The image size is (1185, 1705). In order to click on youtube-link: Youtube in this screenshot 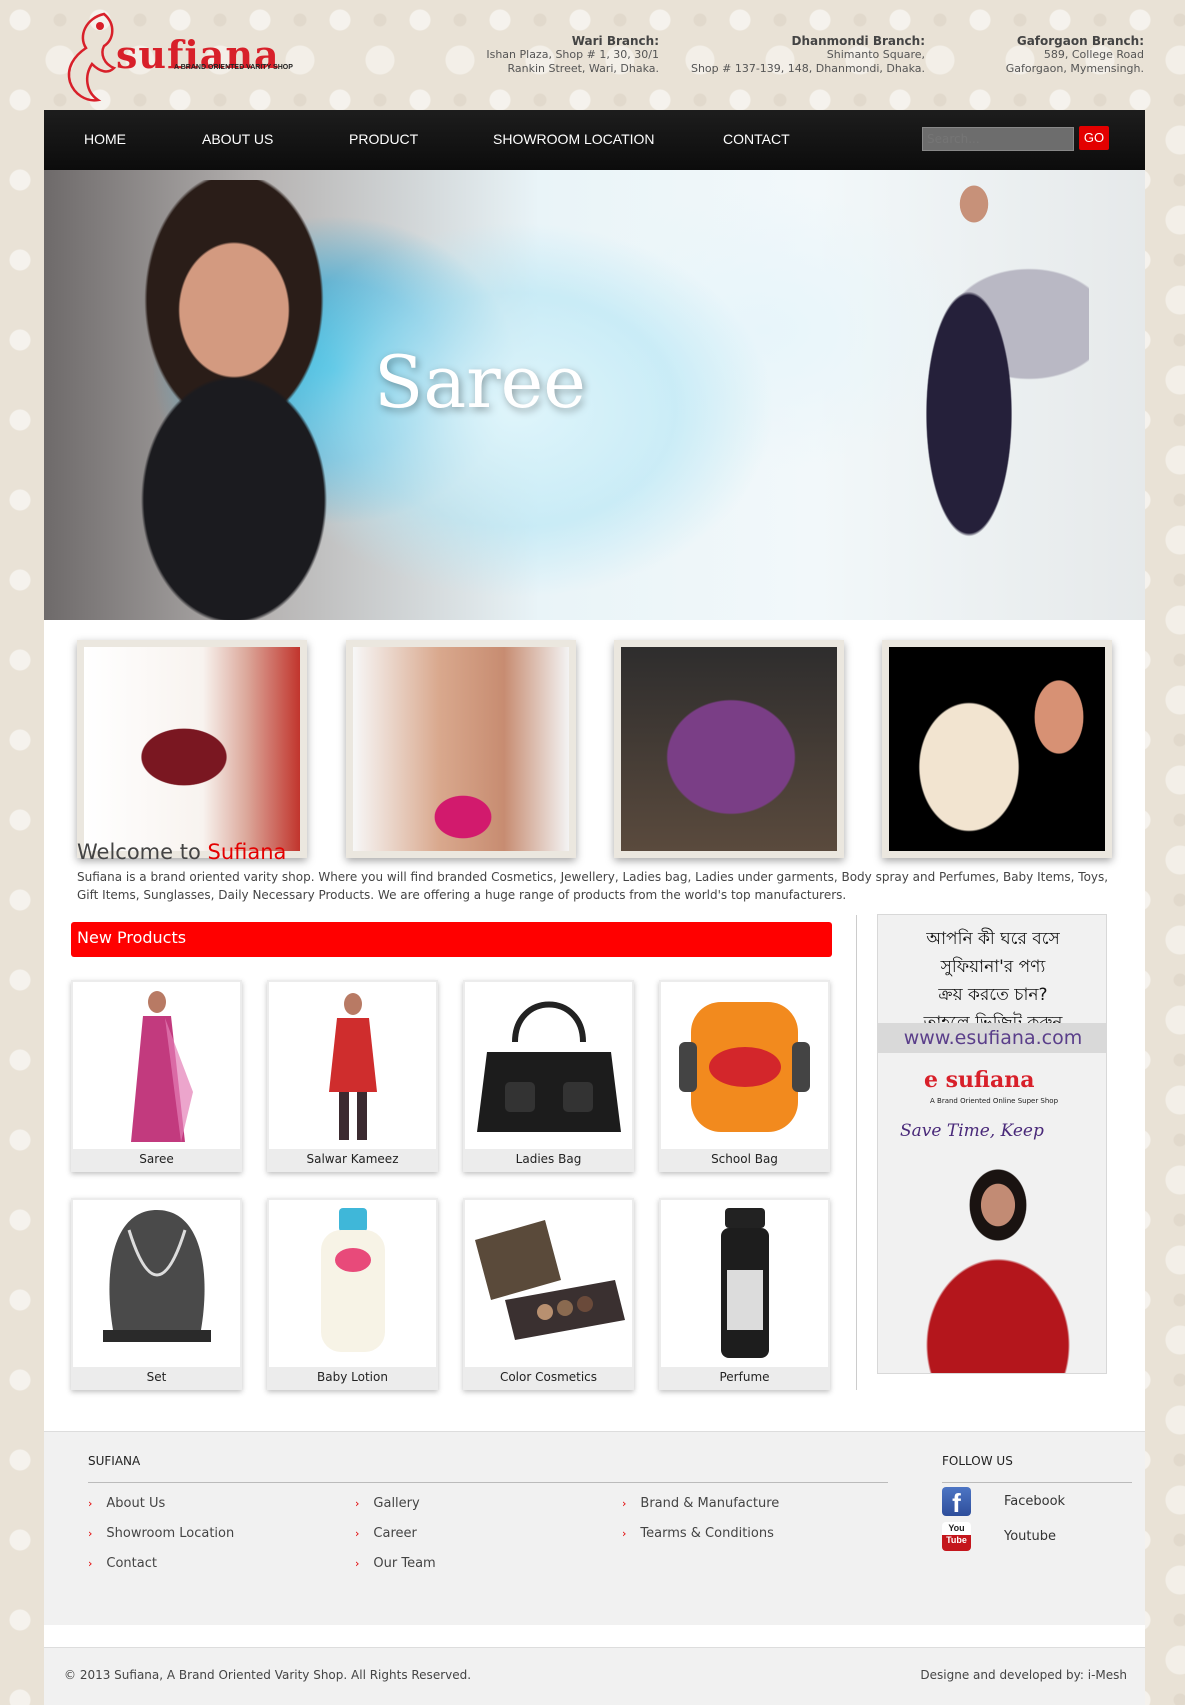, I will do `click(1030, 1536)`.